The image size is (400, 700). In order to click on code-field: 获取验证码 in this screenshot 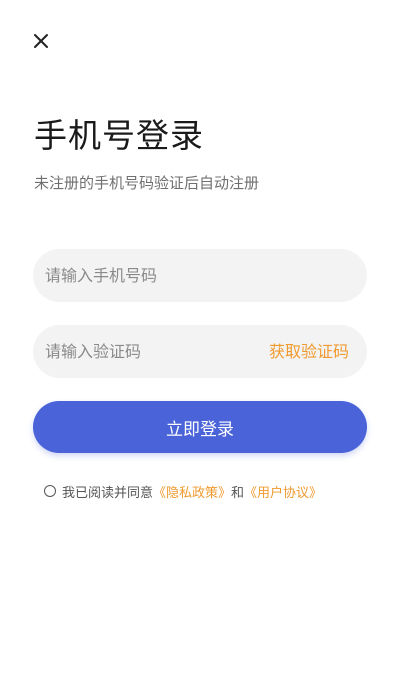, I will do `click(200, 351)`.